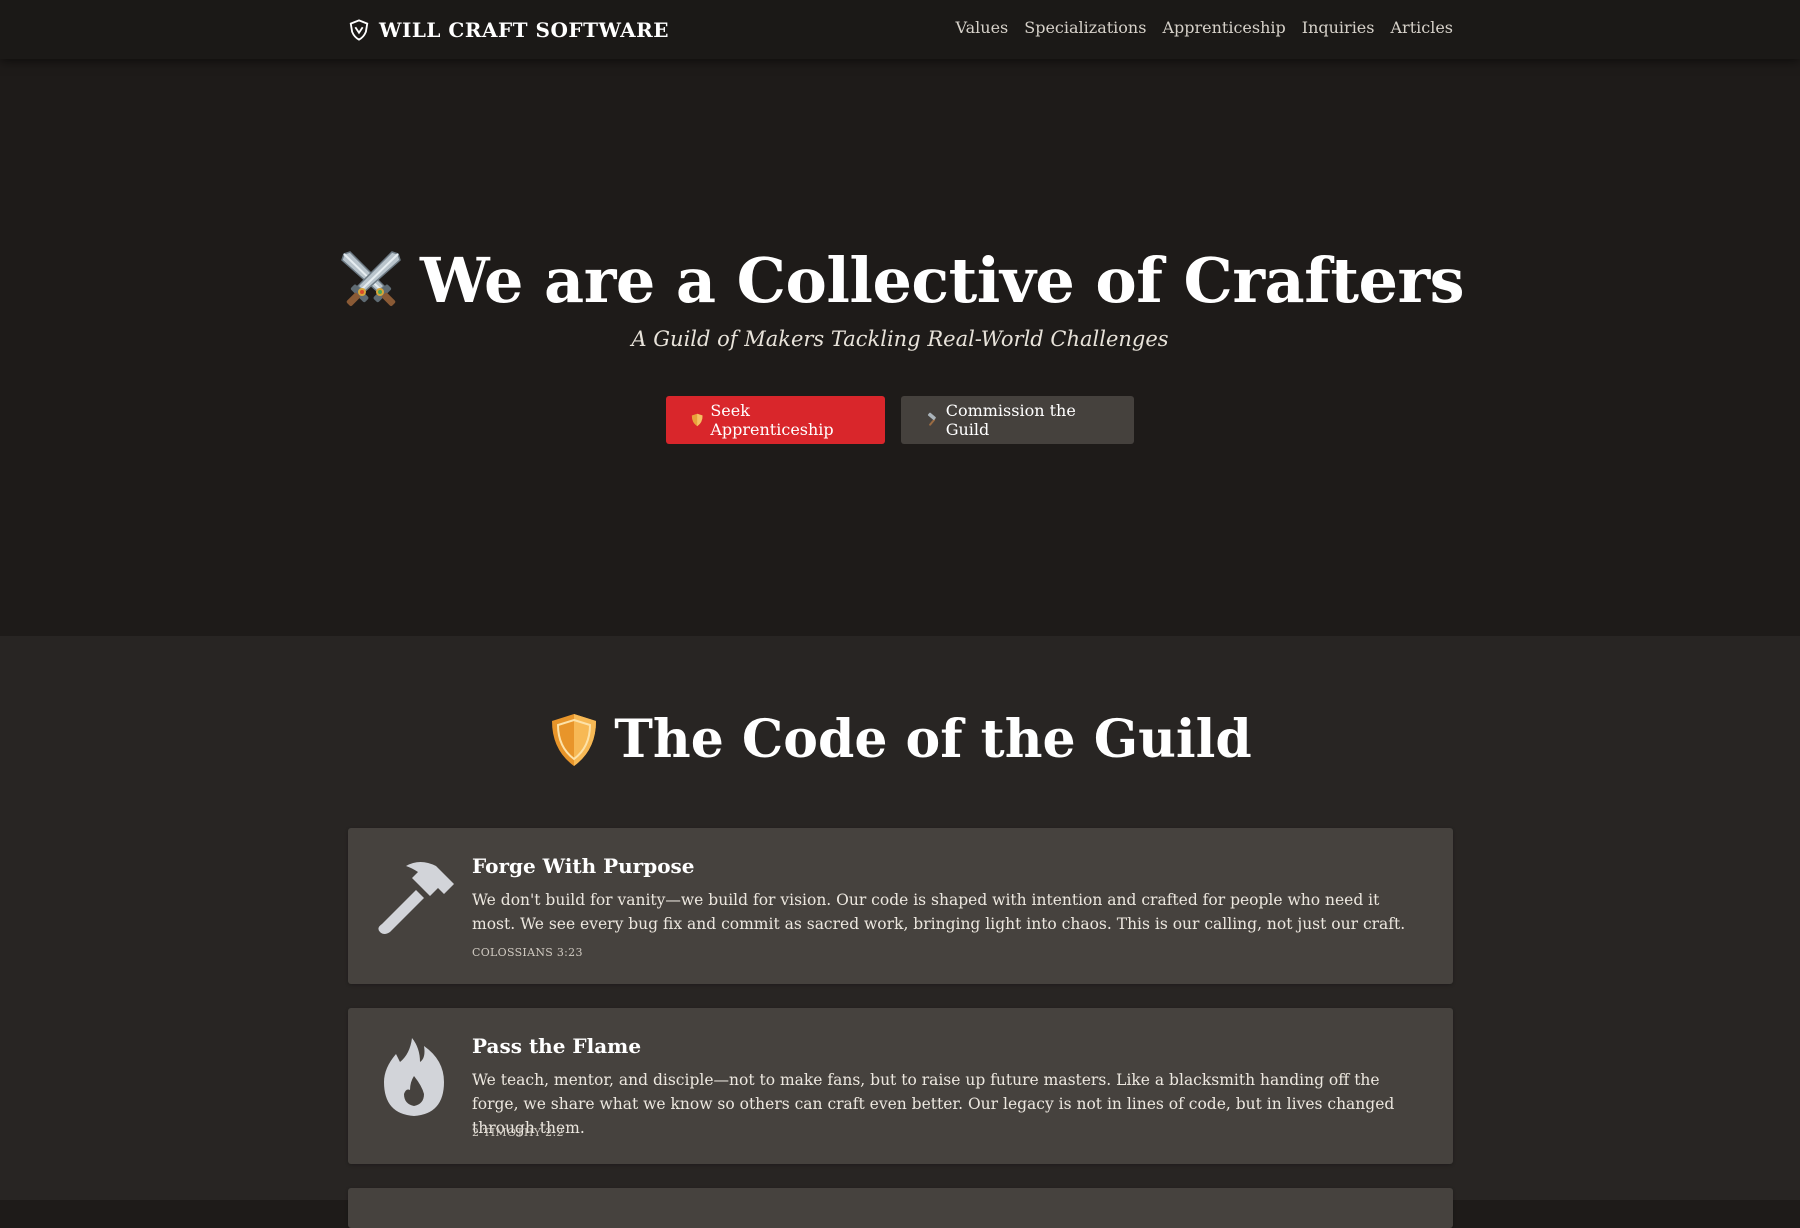  I want to click on flame-icon, so click(414, 1077).